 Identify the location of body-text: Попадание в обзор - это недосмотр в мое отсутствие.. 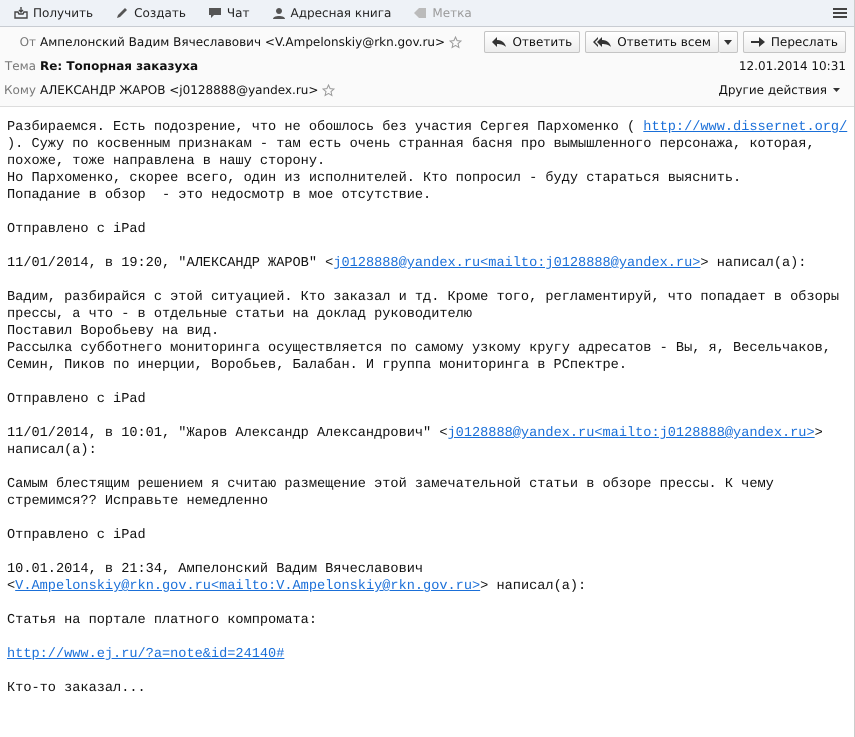
(219, 195).